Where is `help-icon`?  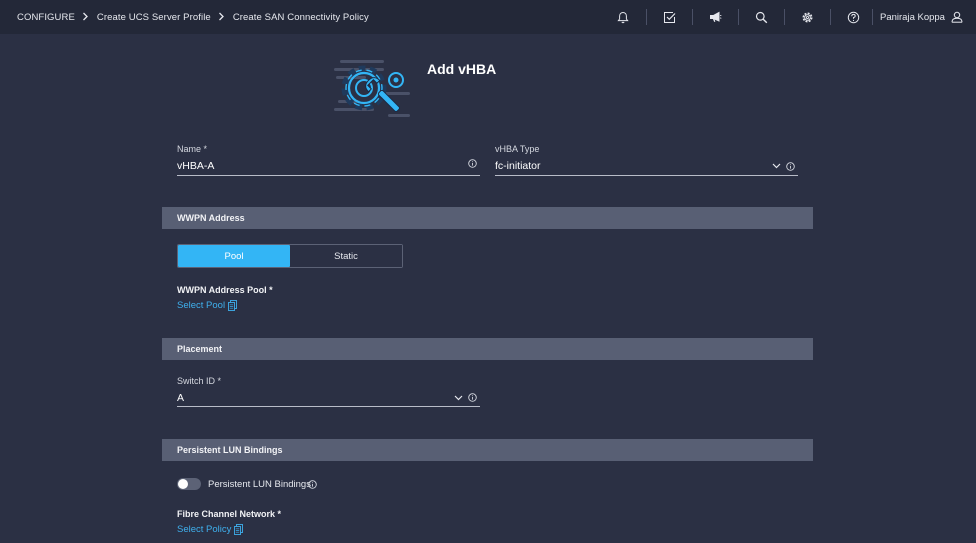 help-icon is located at coordinates (853, 17).